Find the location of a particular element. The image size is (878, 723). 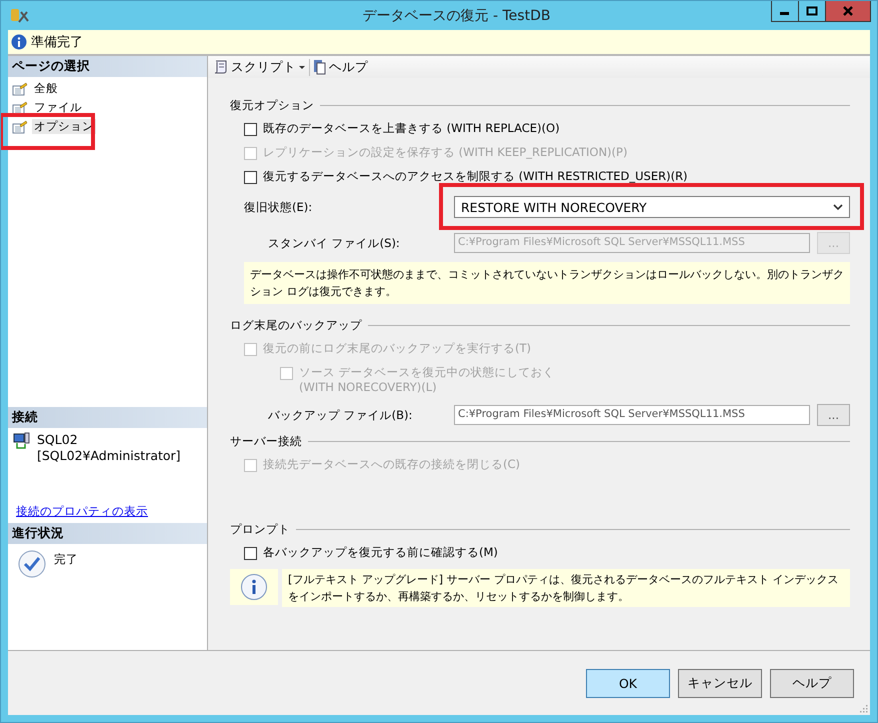

info-message: [フルテキスト アップグレード] サーバー プロパティは、復元されるデータベースのフルテキスト インデックスをインポートするか、再構築するか、リセットするかを制御します。 is located at coordinates (566, 588).